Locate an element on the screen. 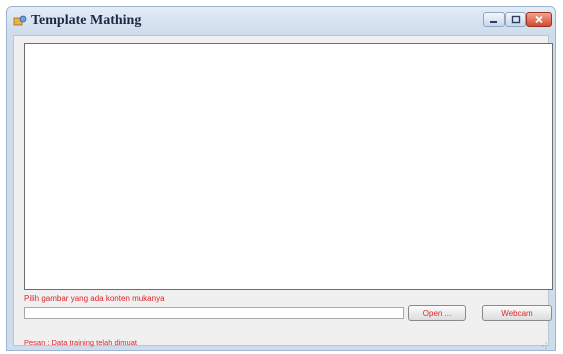  minimize-icon is located at coordinates (494, 20).